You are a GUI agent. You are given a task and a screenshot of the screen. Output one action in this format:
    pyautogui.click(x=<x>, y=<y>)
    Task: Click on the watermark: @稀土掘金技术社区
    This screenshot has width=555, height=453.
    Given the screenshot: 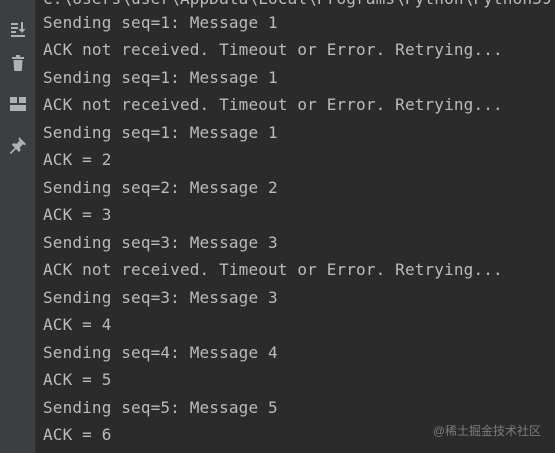 What is the action you would take?
    pyautogui.click(x=486, y=431)
    